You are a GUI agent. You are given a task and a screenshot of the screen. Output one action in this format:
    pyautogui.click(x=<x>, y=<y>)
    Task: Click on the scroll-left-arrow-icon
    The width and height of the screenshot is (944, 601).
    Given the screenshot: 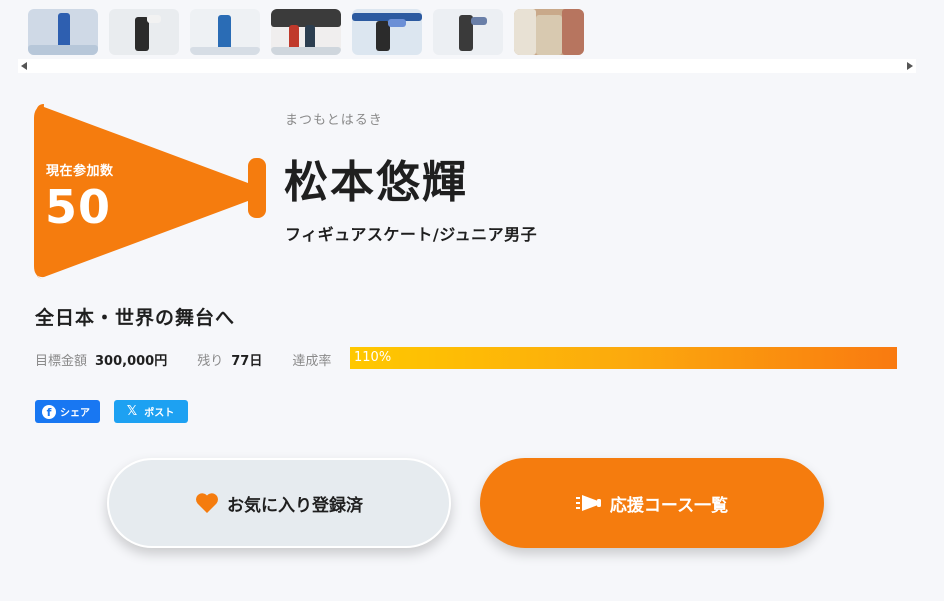 What is the action you would take?
    pyautogui.click(x=24, y=66)
    